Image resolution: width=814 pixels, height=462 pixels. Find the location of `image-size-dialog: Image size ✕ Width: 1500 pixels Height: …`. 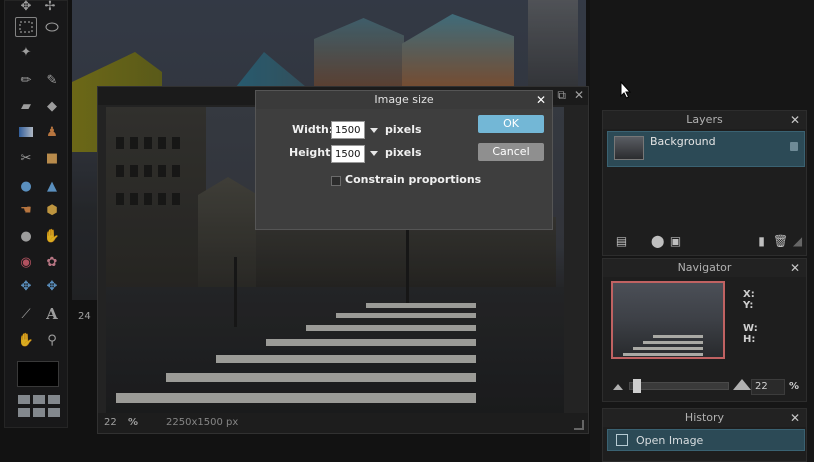

image-size-dialog: Image size ✕ Width: 1500 pixels Height: … is located at coordinates (404, 160).